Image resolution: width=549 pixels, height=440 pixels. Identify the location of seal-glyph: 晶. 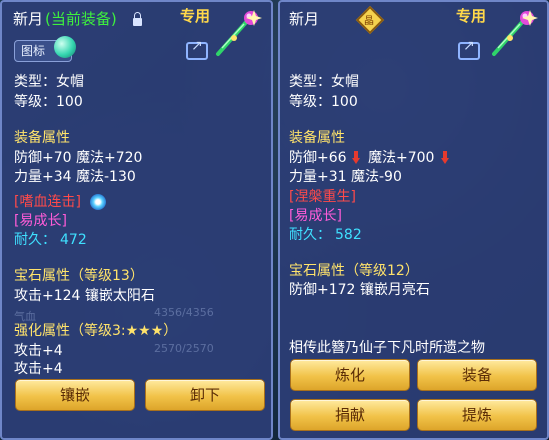
(368, 22).